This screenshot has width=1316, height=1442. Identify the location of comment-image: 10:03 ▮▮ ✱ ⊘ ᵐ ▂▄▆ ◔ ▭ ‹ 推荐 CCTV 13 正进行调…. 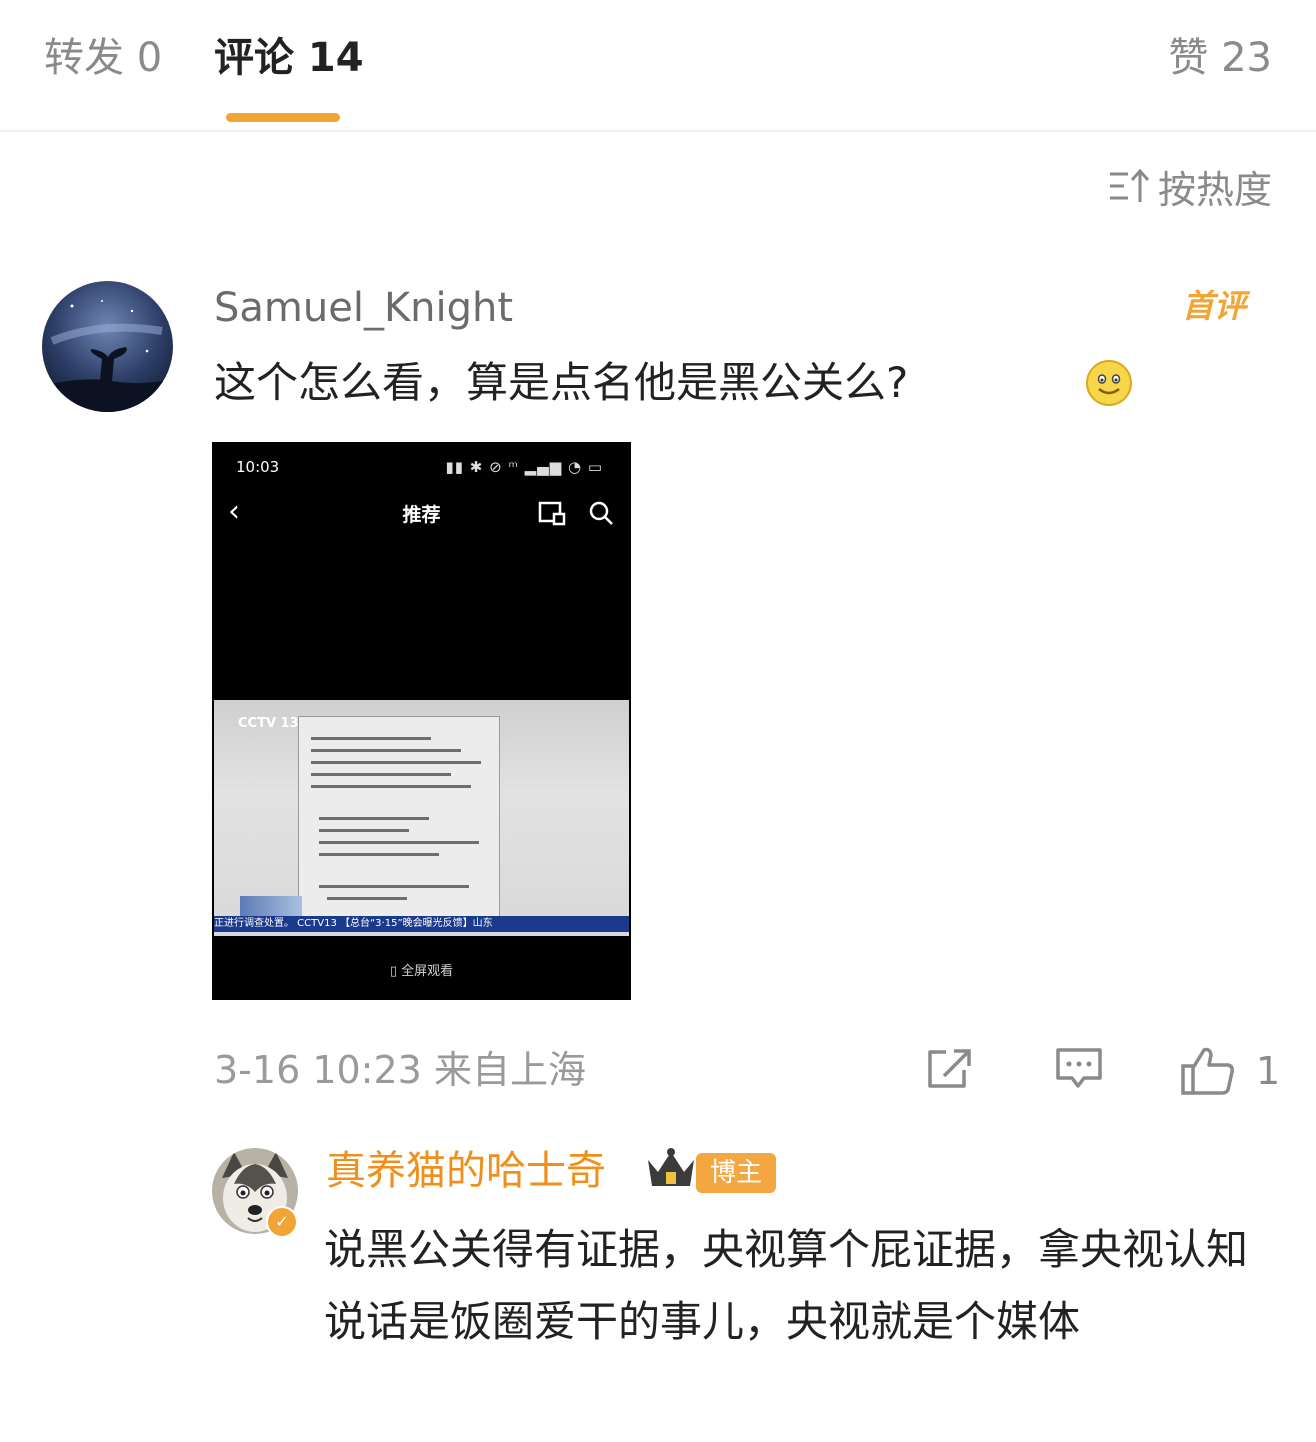
(421, 721).